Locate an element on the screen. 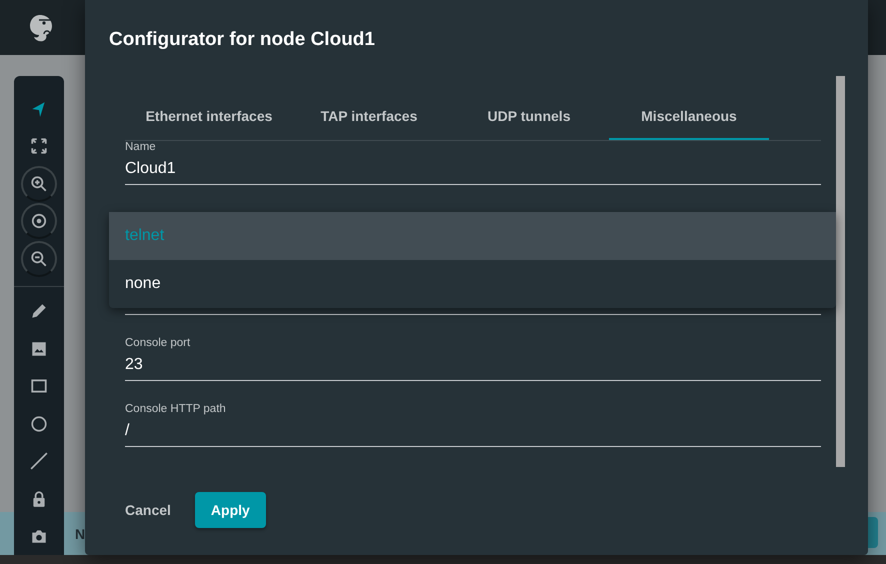  target-tool is located at coordinates (39, 221).